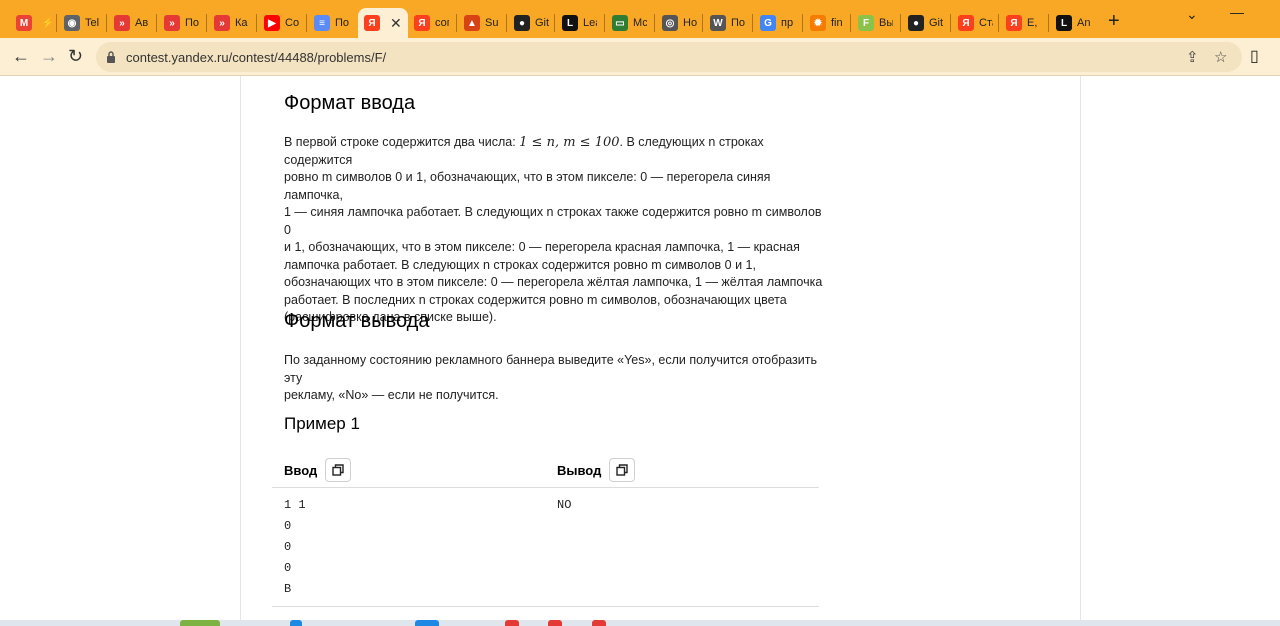 This screenshot has height=626, width=1280. Describe the element at coordinates (21, 23) in the screenshot. I see `browser-tab: M` at that location.